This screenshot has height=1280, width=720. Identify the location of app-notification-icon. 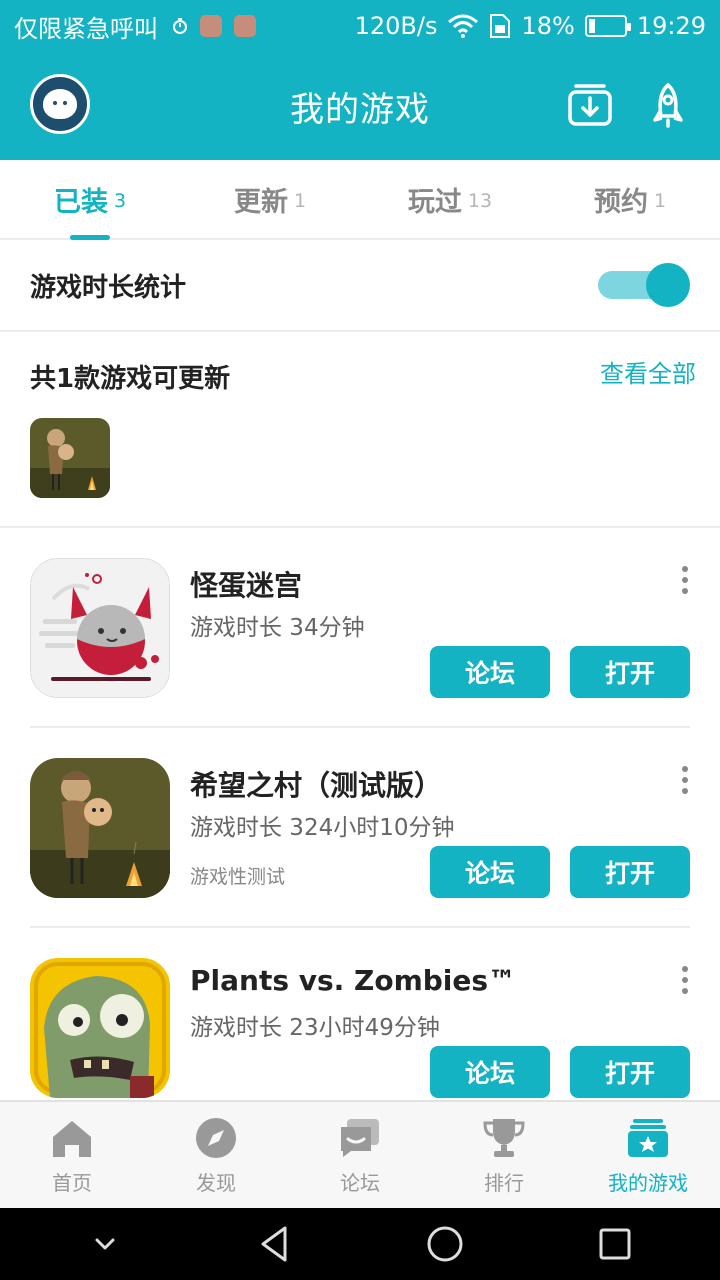
(245, 26).